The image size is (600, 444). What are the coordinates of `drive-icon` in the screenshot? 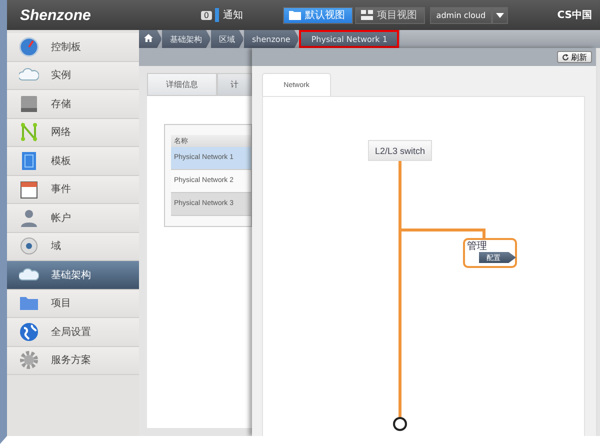 It's located at (29, 104).